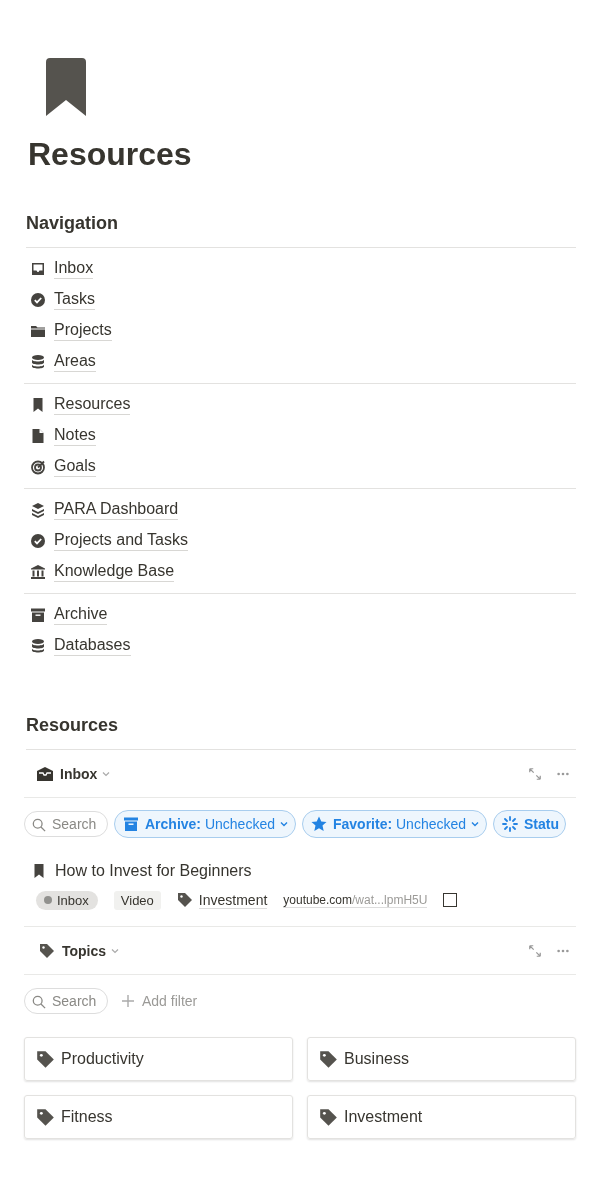  What do you see at coordinates (153, 871) in the screenshot?
I see `item-title: How to Invest for Beginners` at bounding box center [153, 871].